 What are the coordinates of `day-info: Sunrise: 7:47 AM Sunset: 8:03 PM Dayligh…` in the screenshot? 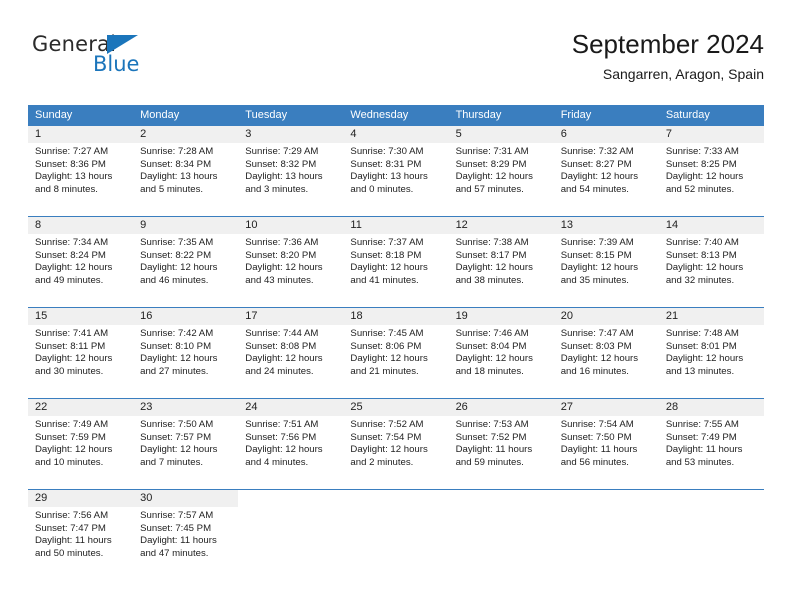 It's located at (606, 351).